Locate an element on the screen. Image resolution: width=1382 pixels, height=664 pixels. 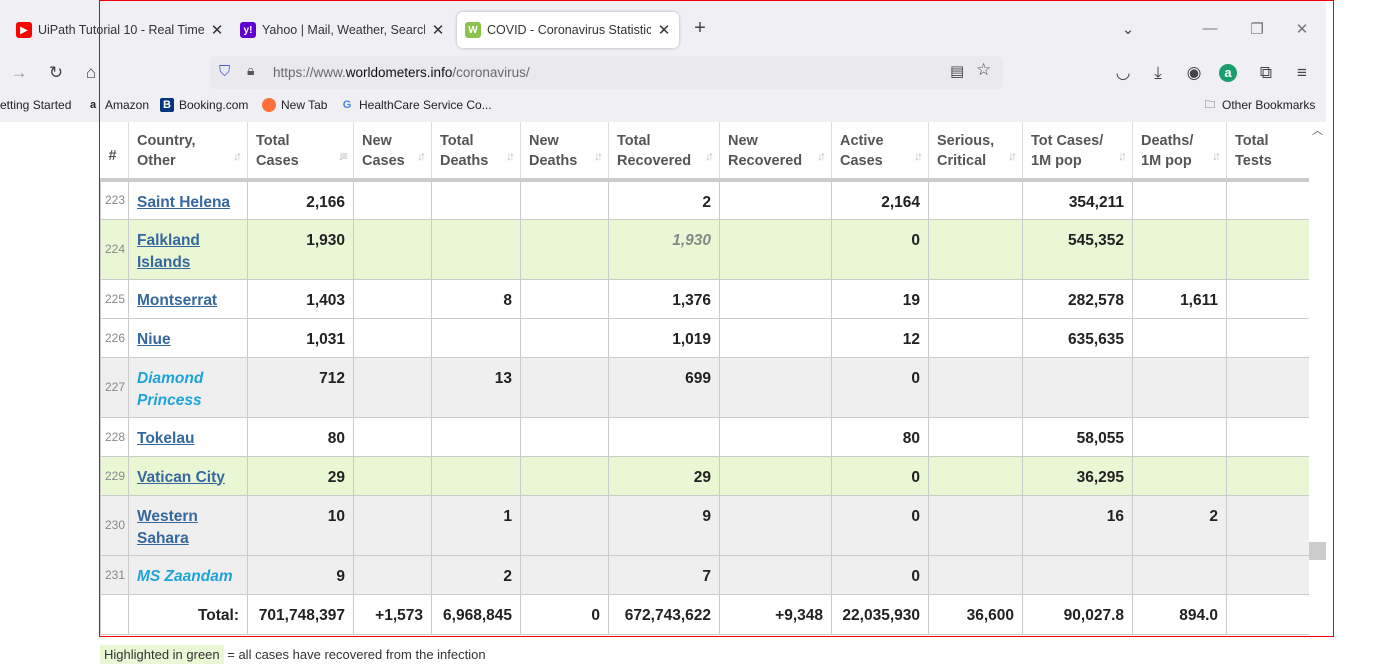
tab-uipath-tutorial: ▶ UiPath Tutorial 10 - Real Time P ✕ is located at coordinates (119, 30).